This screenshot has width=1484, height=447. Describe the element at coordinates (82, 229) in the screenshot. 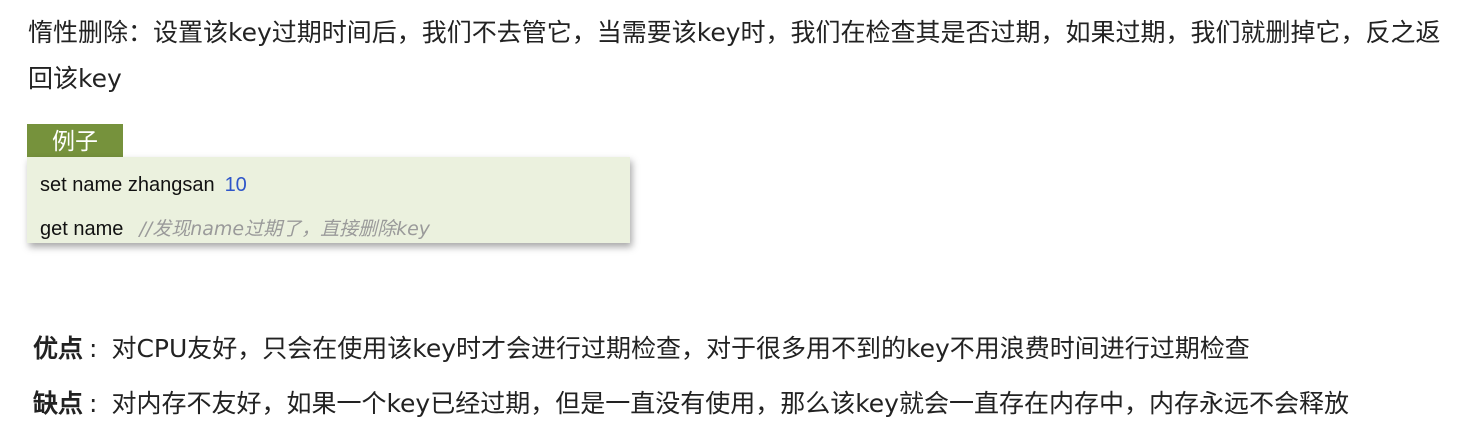

I see `get-command: get name` at that location.